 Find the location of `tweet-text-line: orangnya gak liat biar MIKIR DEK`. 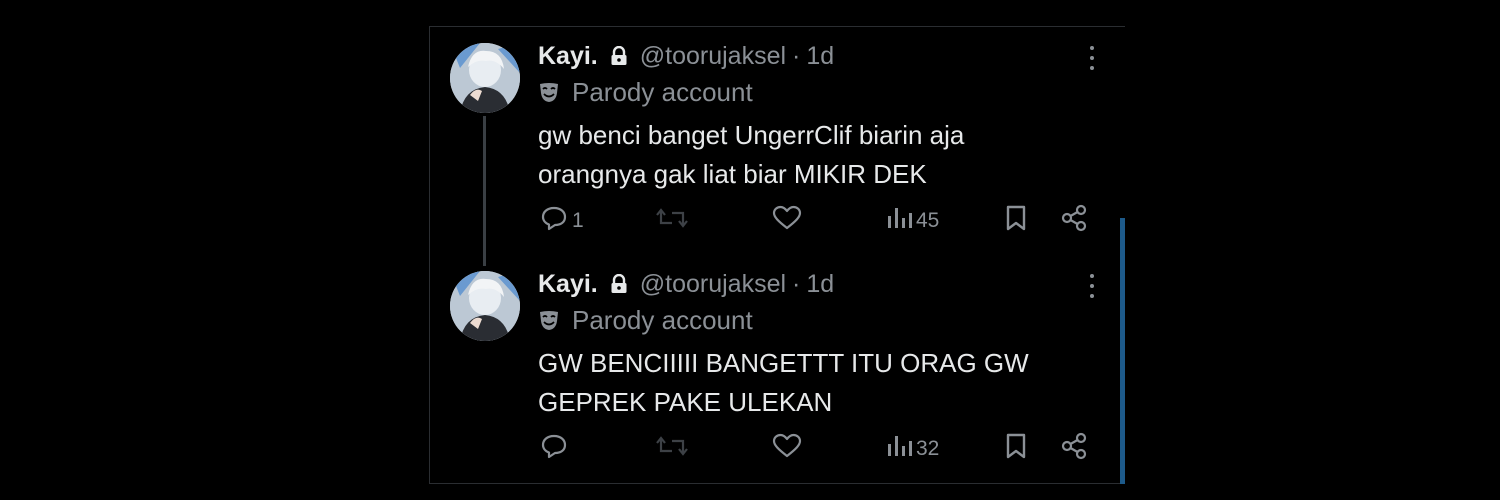

tweet-text-line: orangnya gak liat biar MIKIR DEK is located at coordinates (732, 174).